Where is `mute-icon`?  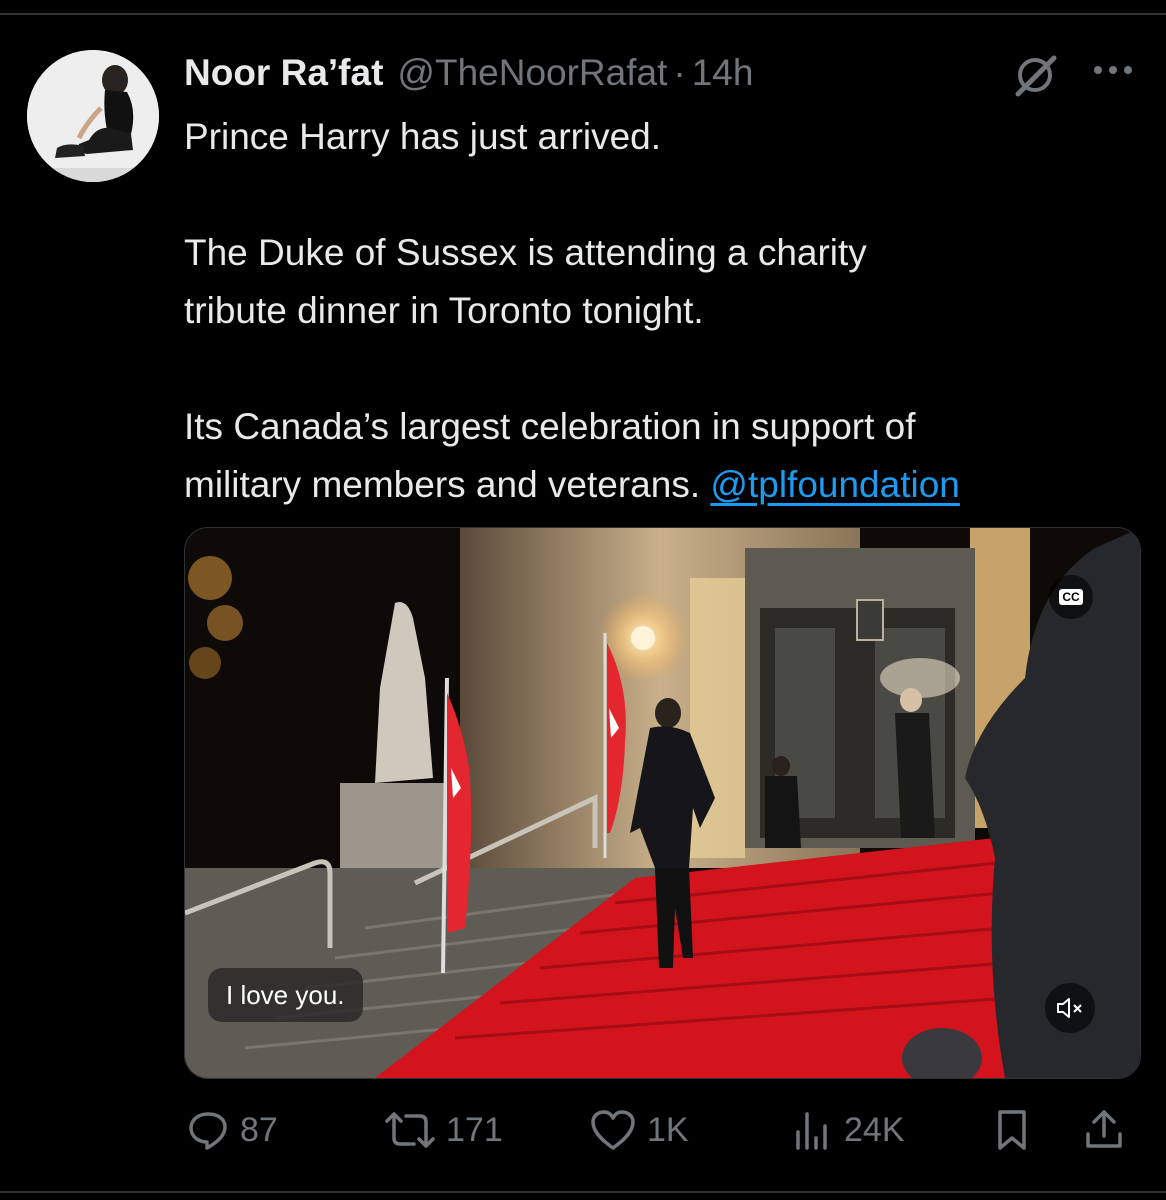
mute-icon is located at coordinates (1069, 1008).